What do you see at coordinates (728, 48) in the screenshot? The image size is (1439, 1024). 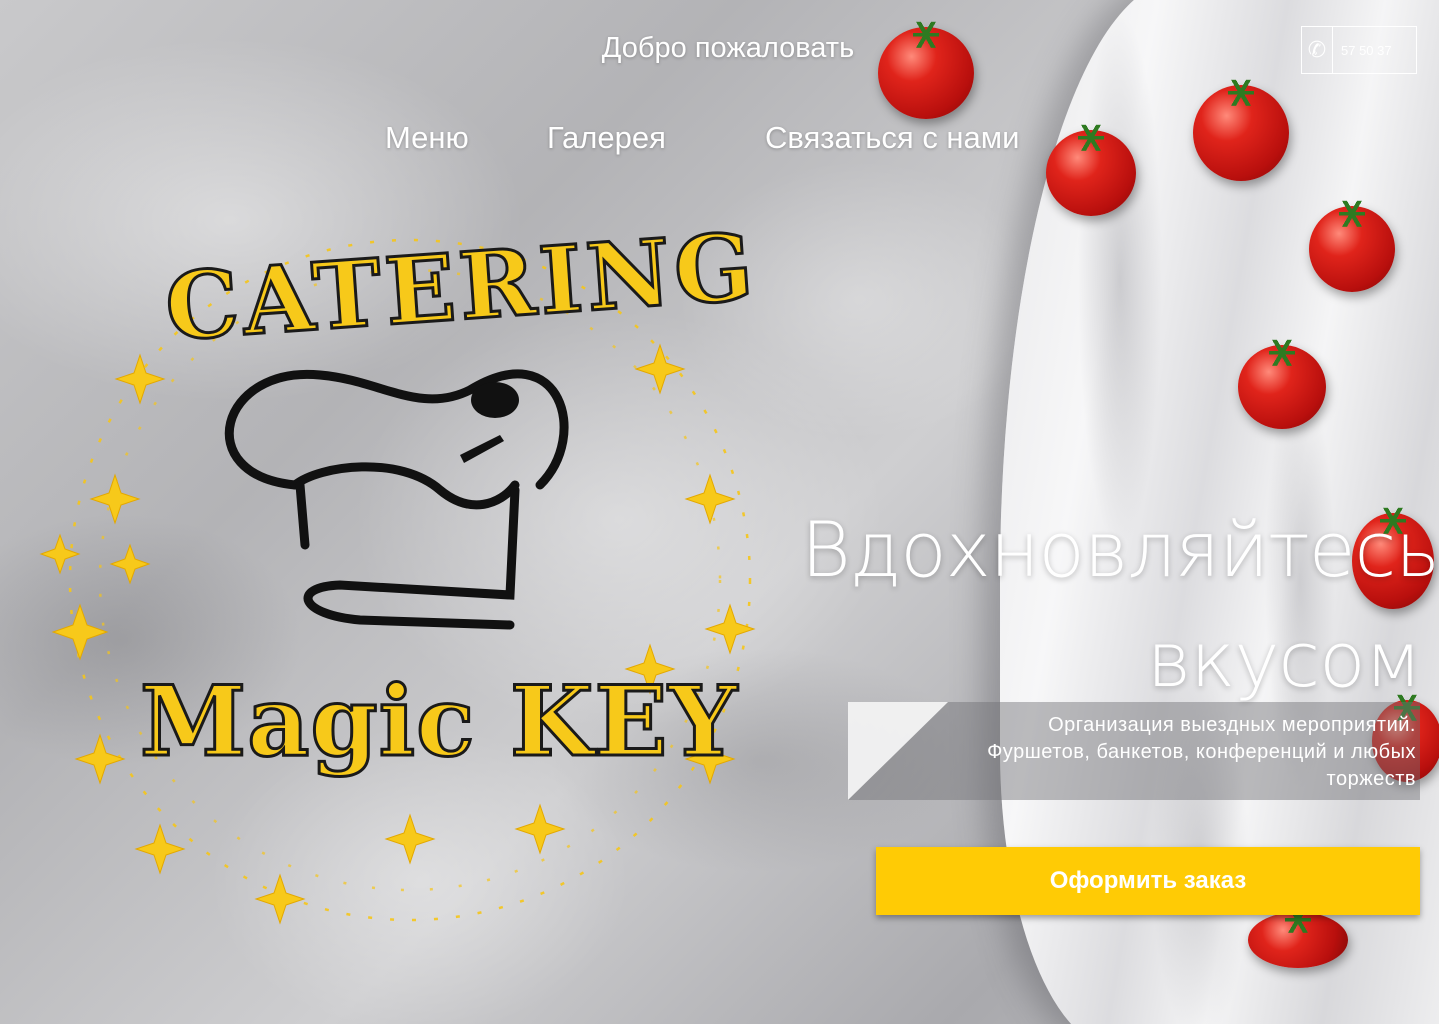 I see `welcome-heading: Добро пожаловать` at bounding box center [728, 48].